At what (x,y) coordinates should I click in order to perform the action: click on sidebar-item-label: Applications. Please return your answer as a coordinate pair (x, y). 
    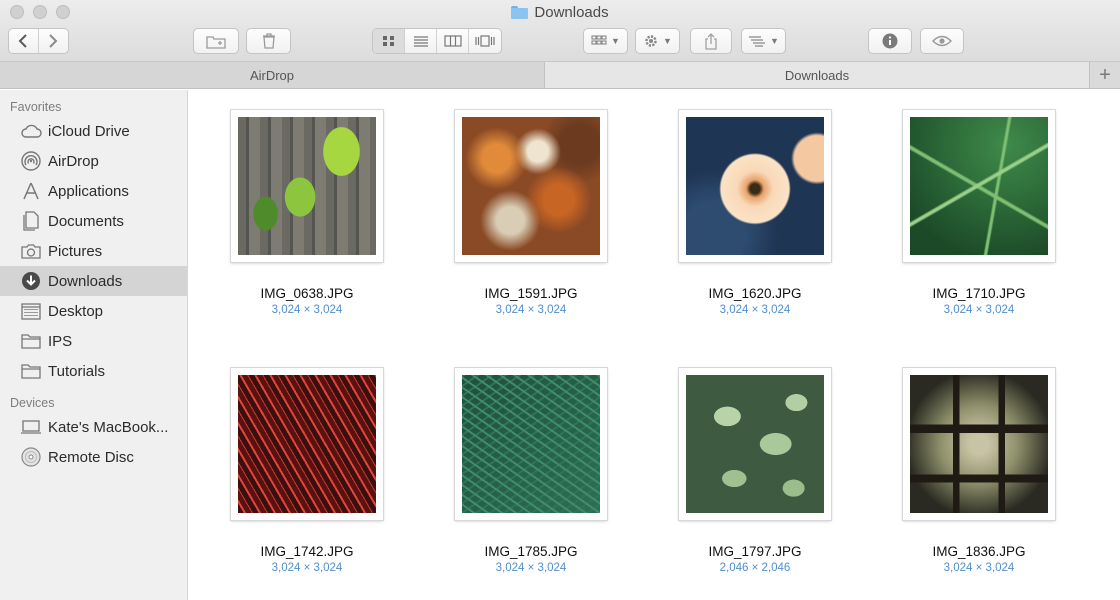
    Looking at the image, I should click on (88, 191).